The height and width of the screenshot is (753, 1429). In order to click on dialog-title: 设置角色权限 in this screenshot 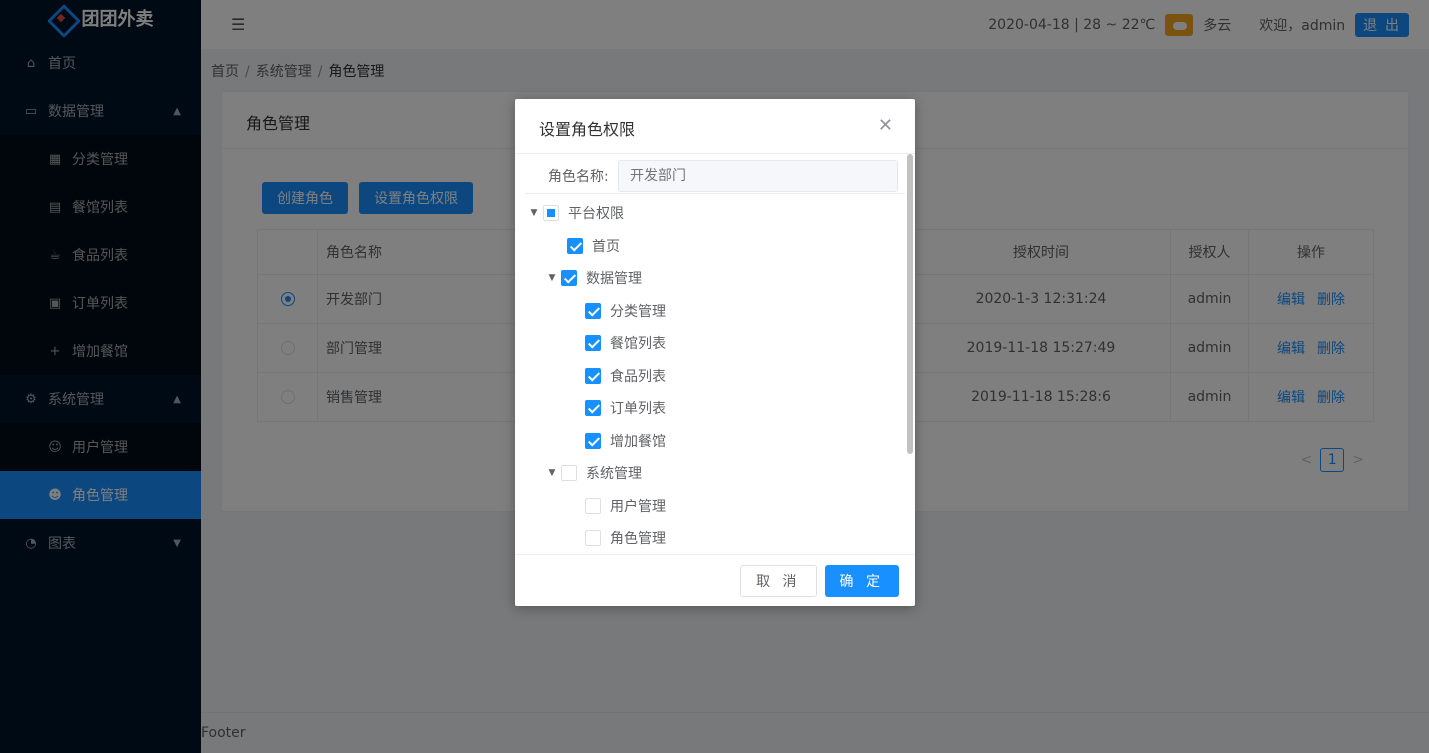, I will do `click(587, 129)`.